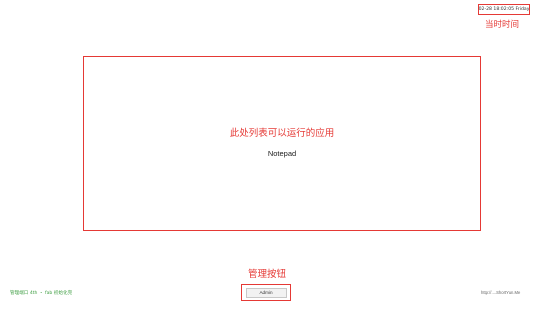 Image resolution: width=539 pixels, height=313 pixels. What do you see at coordinates (41, 293) in the screenshot?
I see `status-text: 管理端口 4th ・ fab 初始化完` at bounding box center [41, 293].